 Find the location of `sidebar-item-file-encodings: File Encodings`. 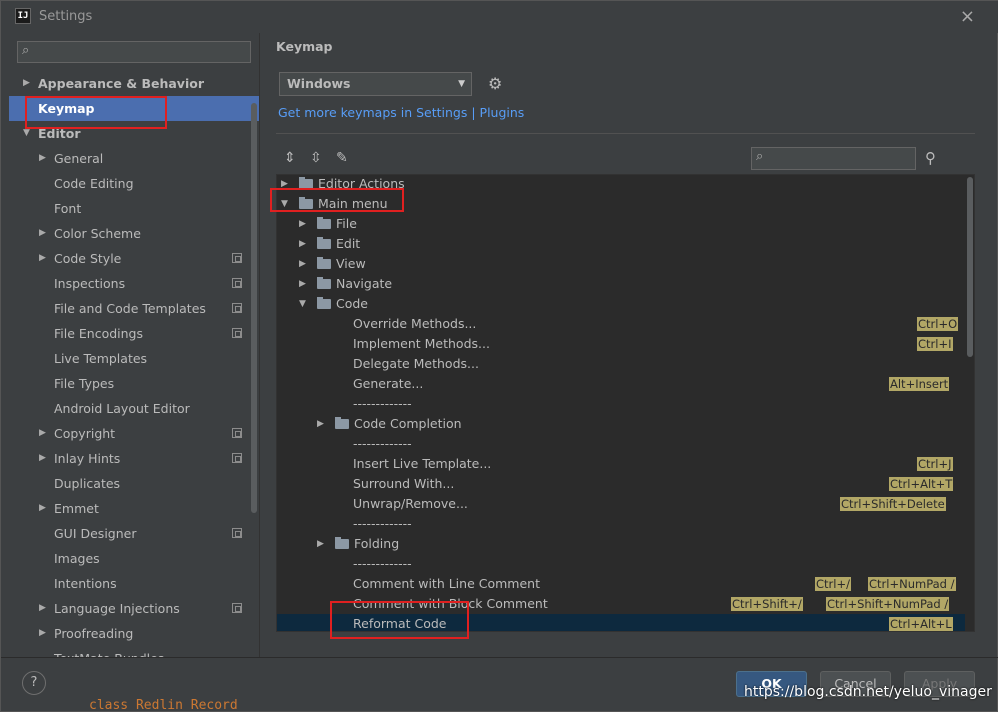

sidebar-item-file-encodings: File Encodings is located at coordinates (134, 333).